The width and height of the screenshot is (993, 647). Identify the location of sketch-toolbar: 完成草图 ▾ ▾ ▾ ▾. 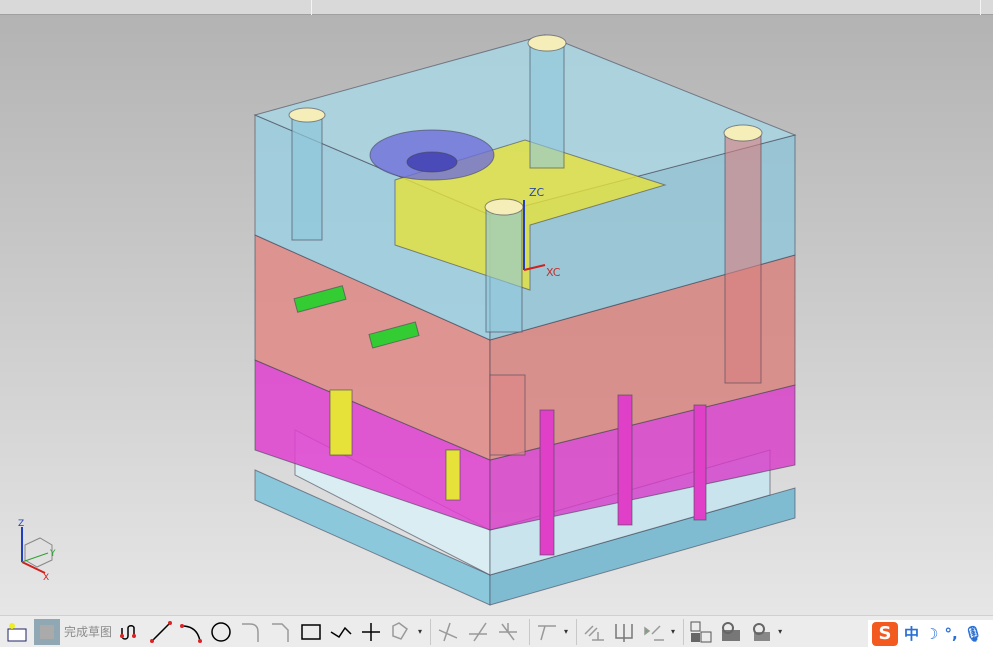
(496, 631).